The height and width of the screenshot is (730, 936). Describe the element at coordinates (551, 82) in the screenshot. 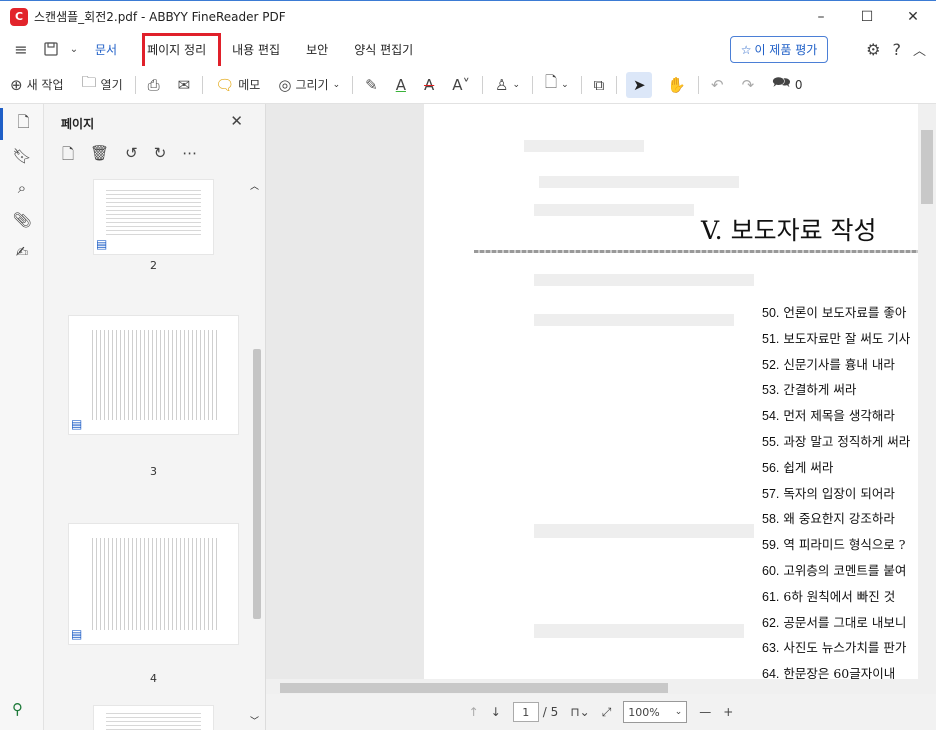

I see `doc-search-icon: 🗋` at that location.